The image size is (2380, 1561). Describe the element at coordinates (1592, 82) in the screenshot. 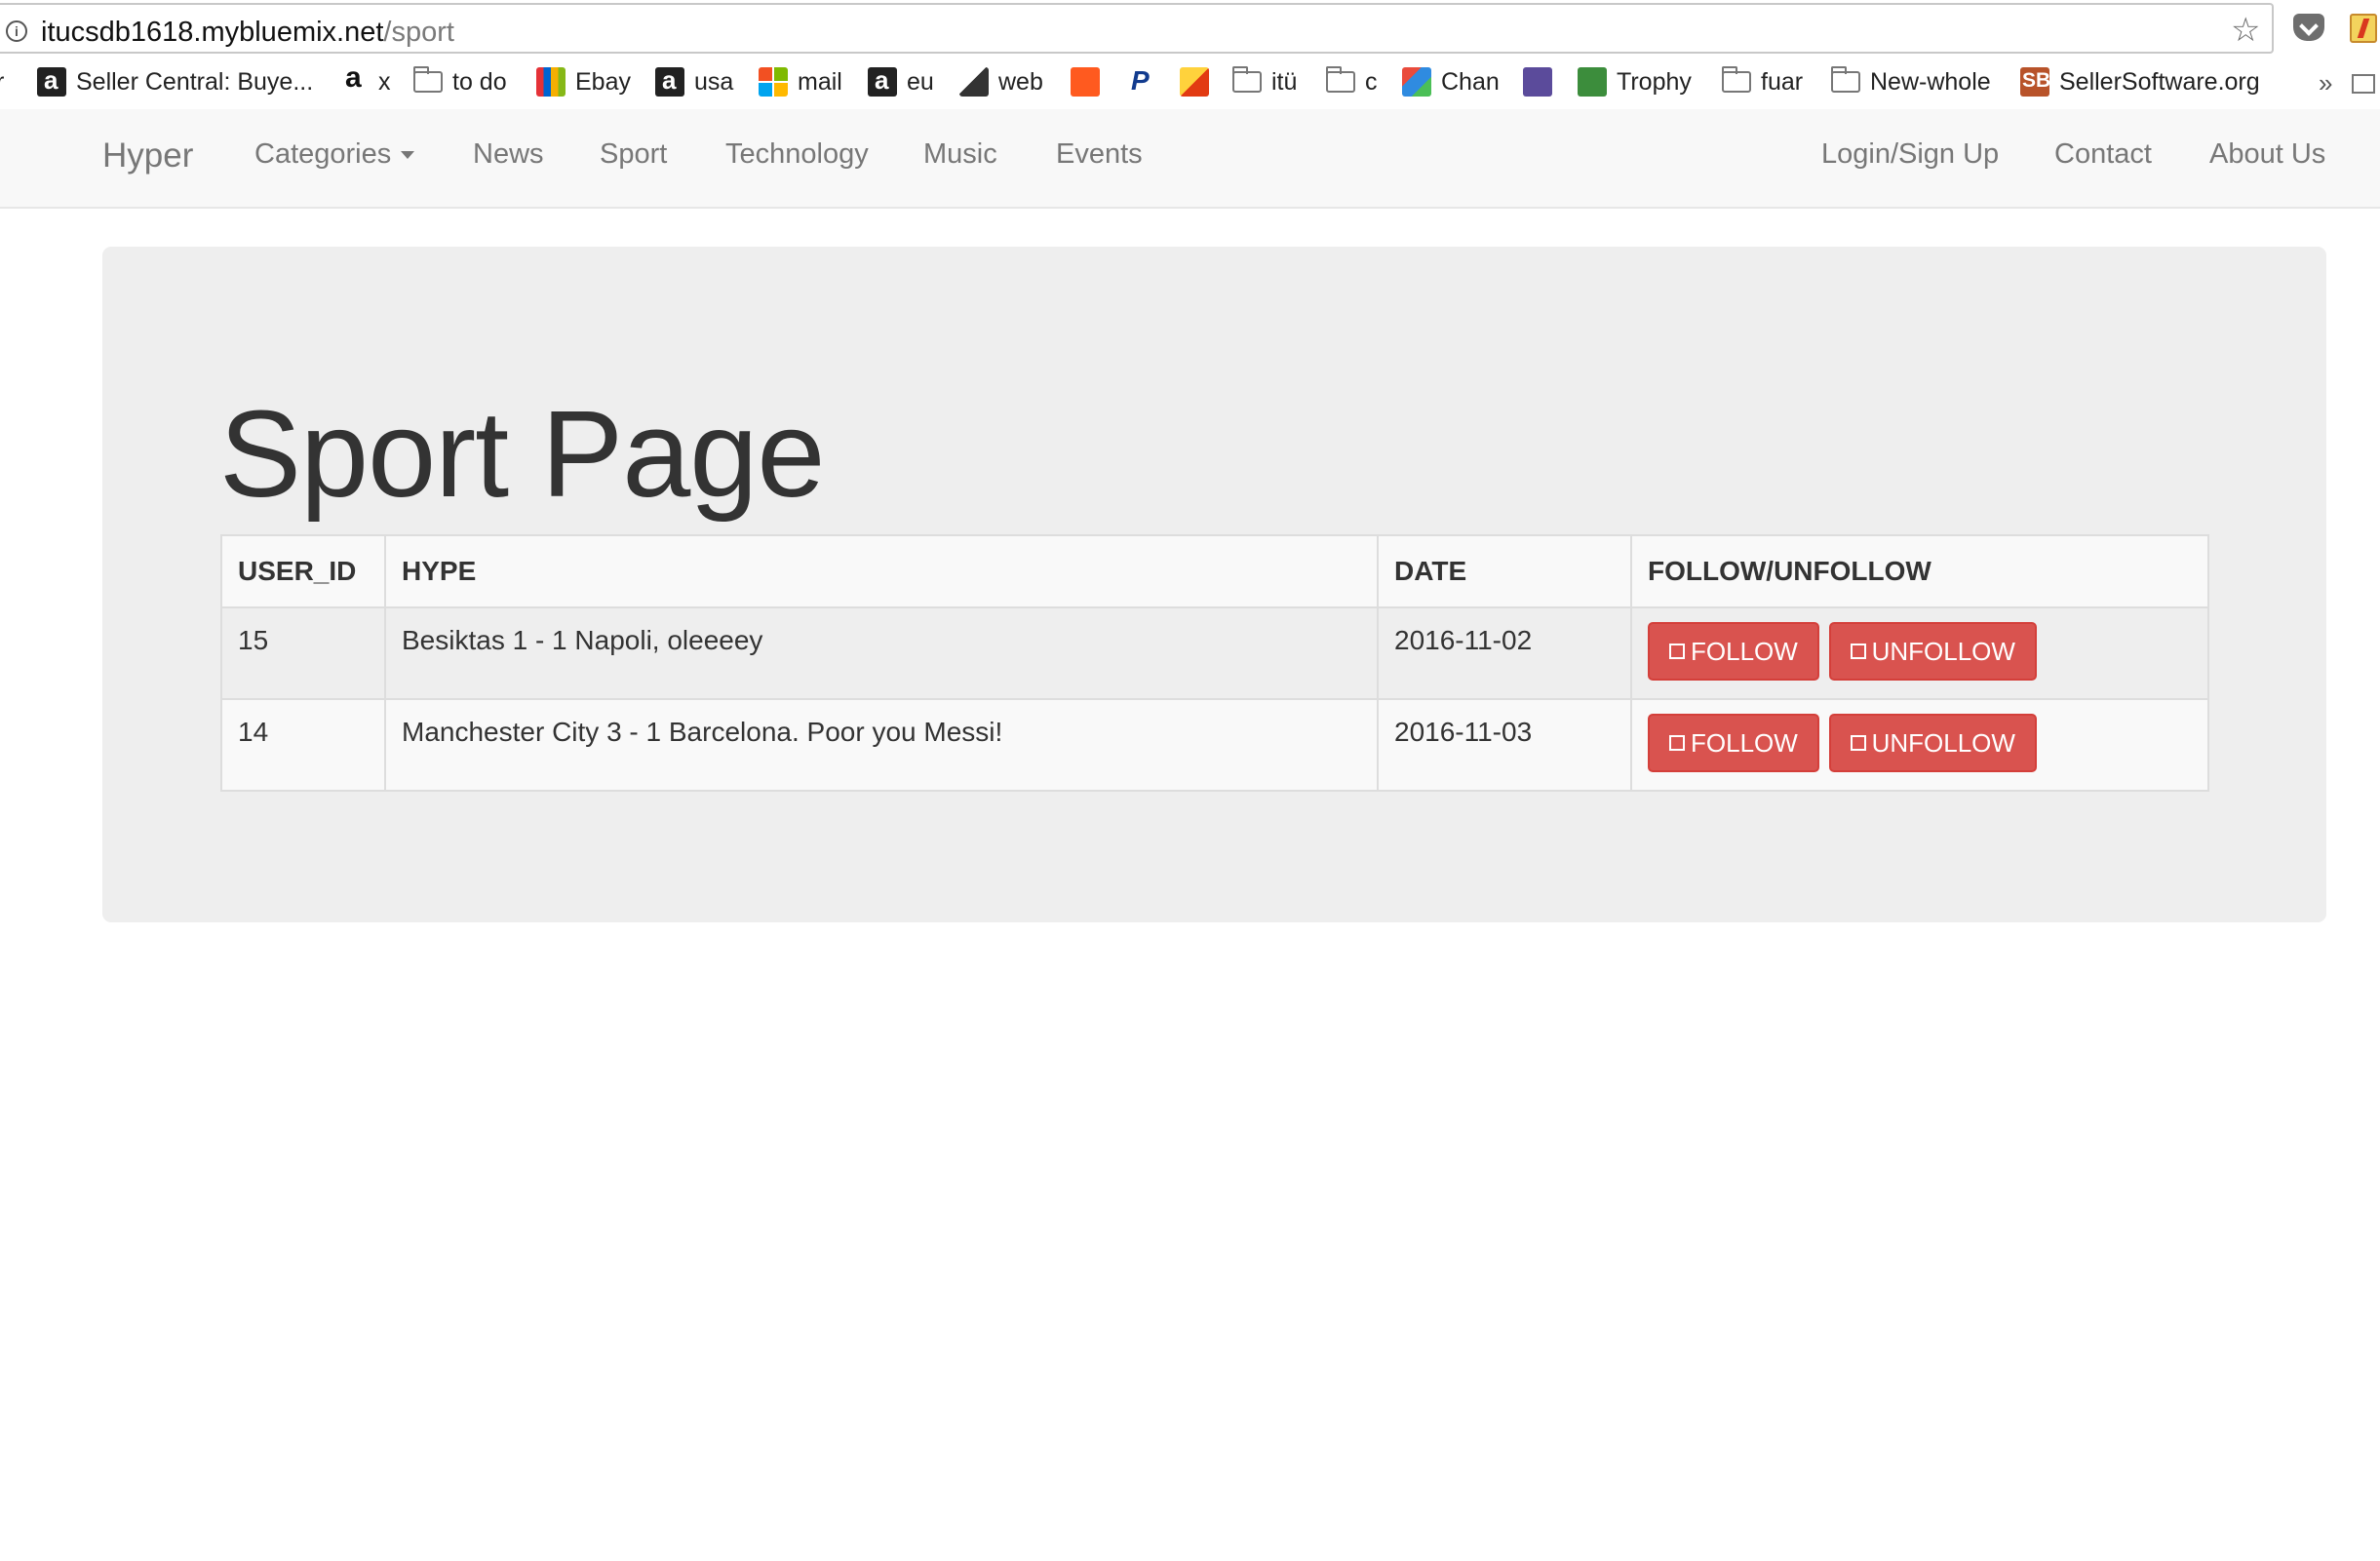

I see `trophy-icon` at that location.